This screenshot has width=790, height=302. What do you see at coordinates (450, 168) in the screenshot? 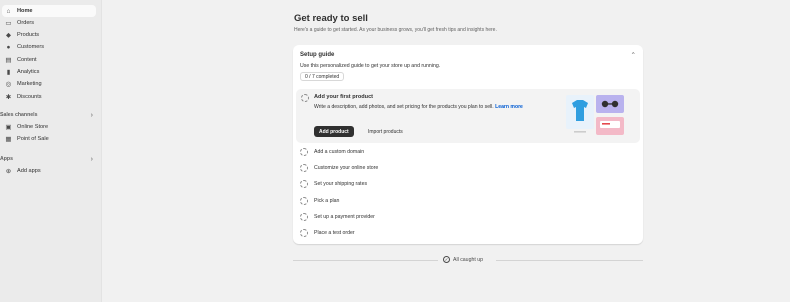
I see `task-customize-store: Customize your online store` at bounding box center [450, 168].